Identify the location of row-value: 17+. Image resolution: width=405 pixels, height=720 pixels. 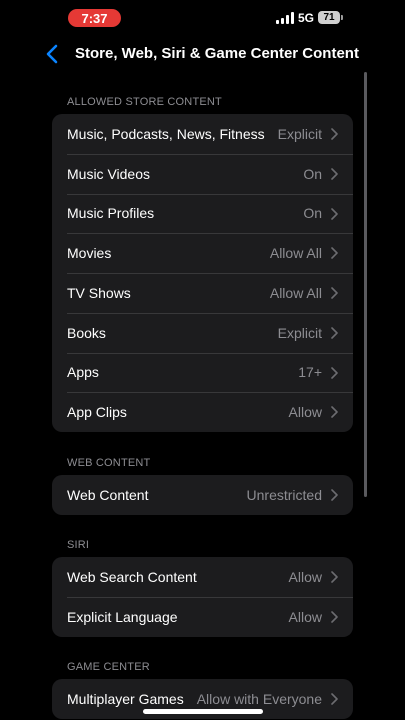
(310, 372).